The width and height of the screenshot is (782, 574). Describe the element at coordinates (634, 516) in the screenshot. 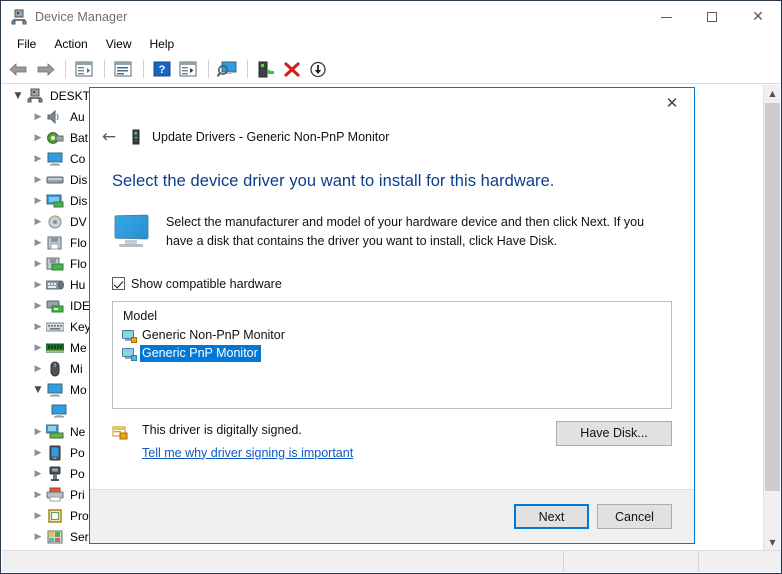

I see `cancel-button: Cancel` at that location.